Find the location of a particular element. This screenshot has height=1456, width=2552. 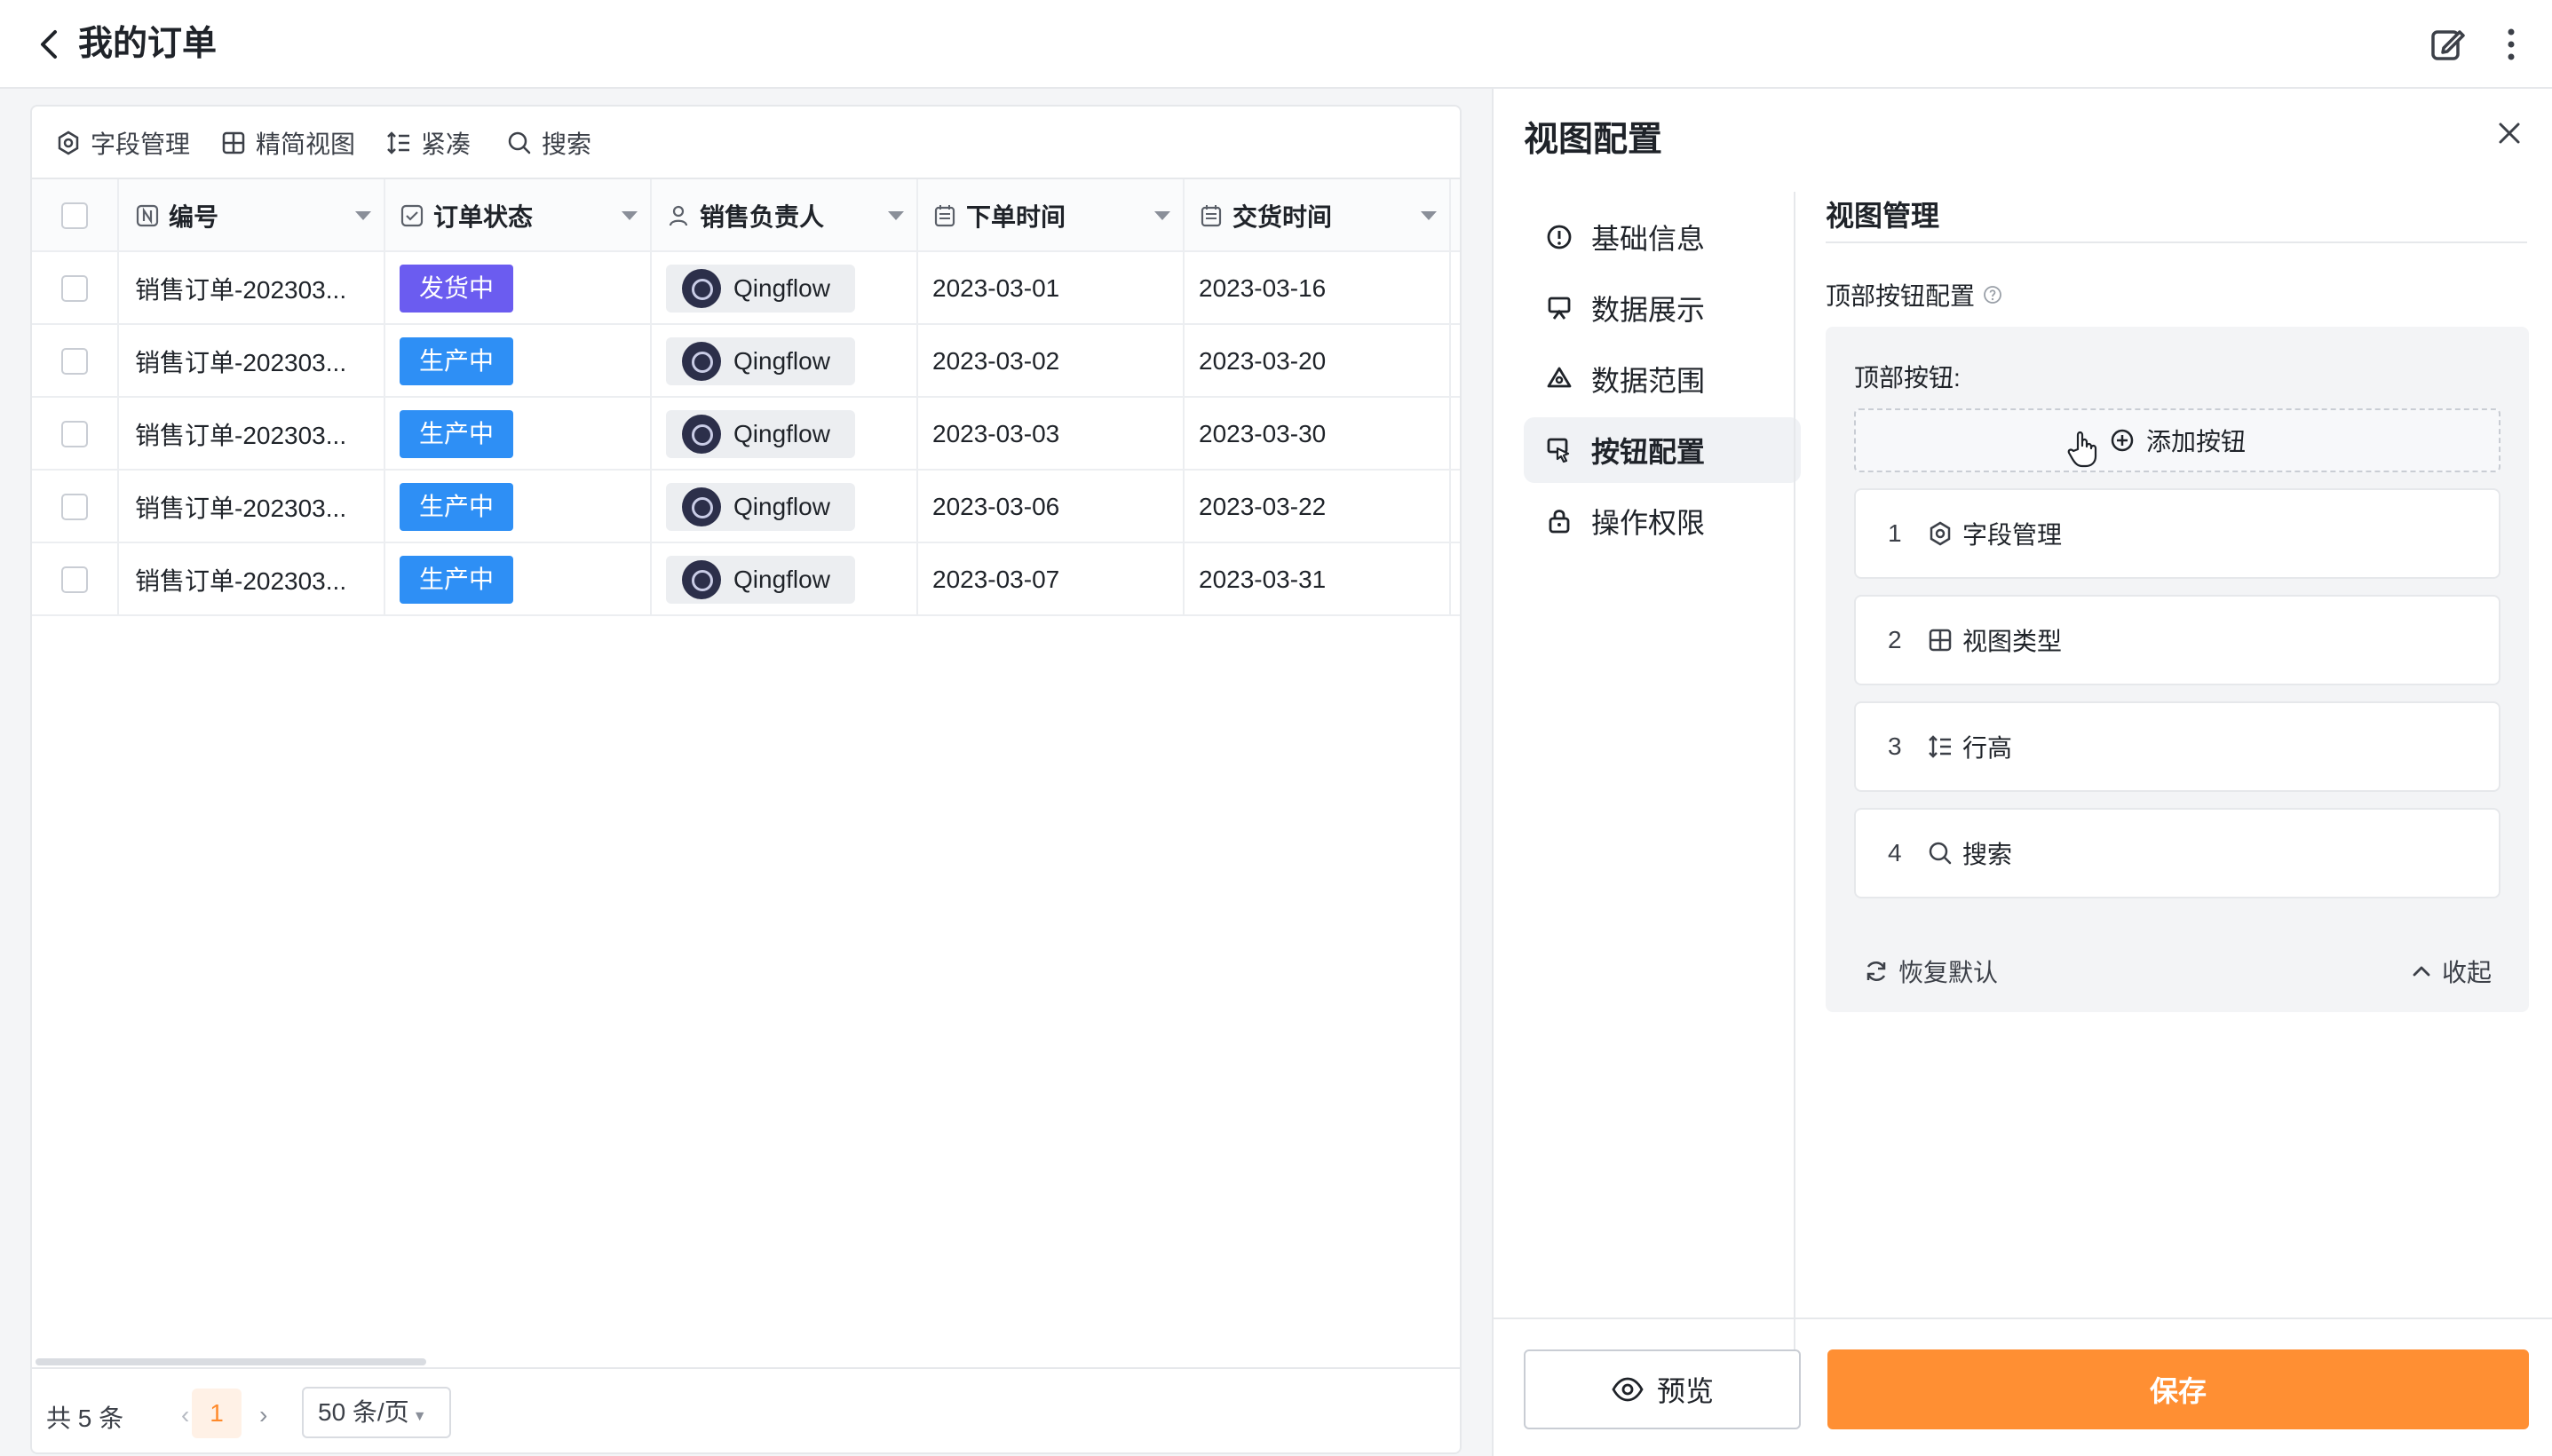

column-header-delivery-date: 交货时间 is located at coordinates (1318, 215).